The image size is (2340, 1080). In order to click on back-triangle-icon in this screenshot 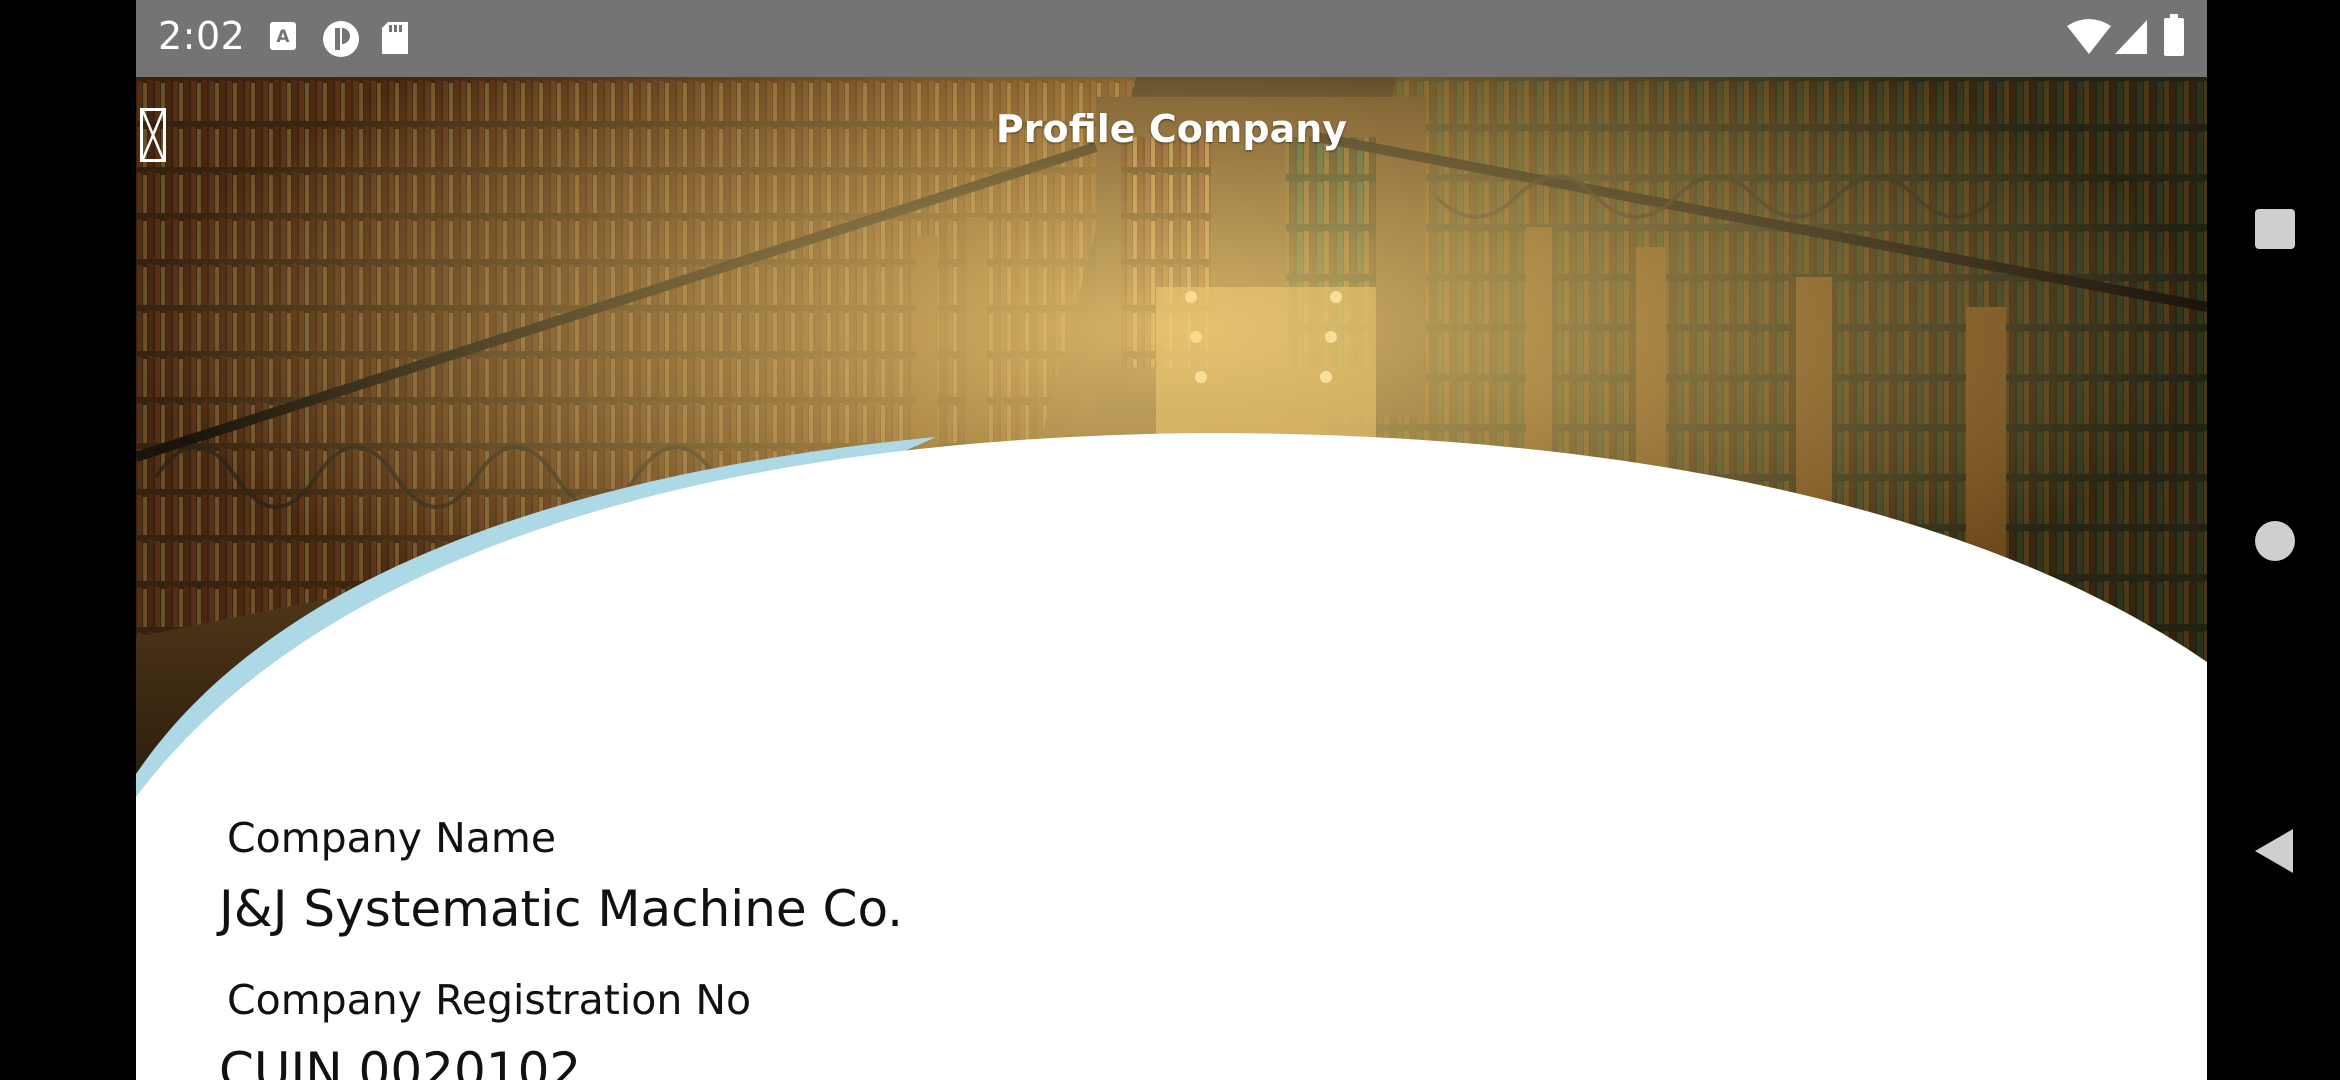, I will do `click(2275, 853)`.